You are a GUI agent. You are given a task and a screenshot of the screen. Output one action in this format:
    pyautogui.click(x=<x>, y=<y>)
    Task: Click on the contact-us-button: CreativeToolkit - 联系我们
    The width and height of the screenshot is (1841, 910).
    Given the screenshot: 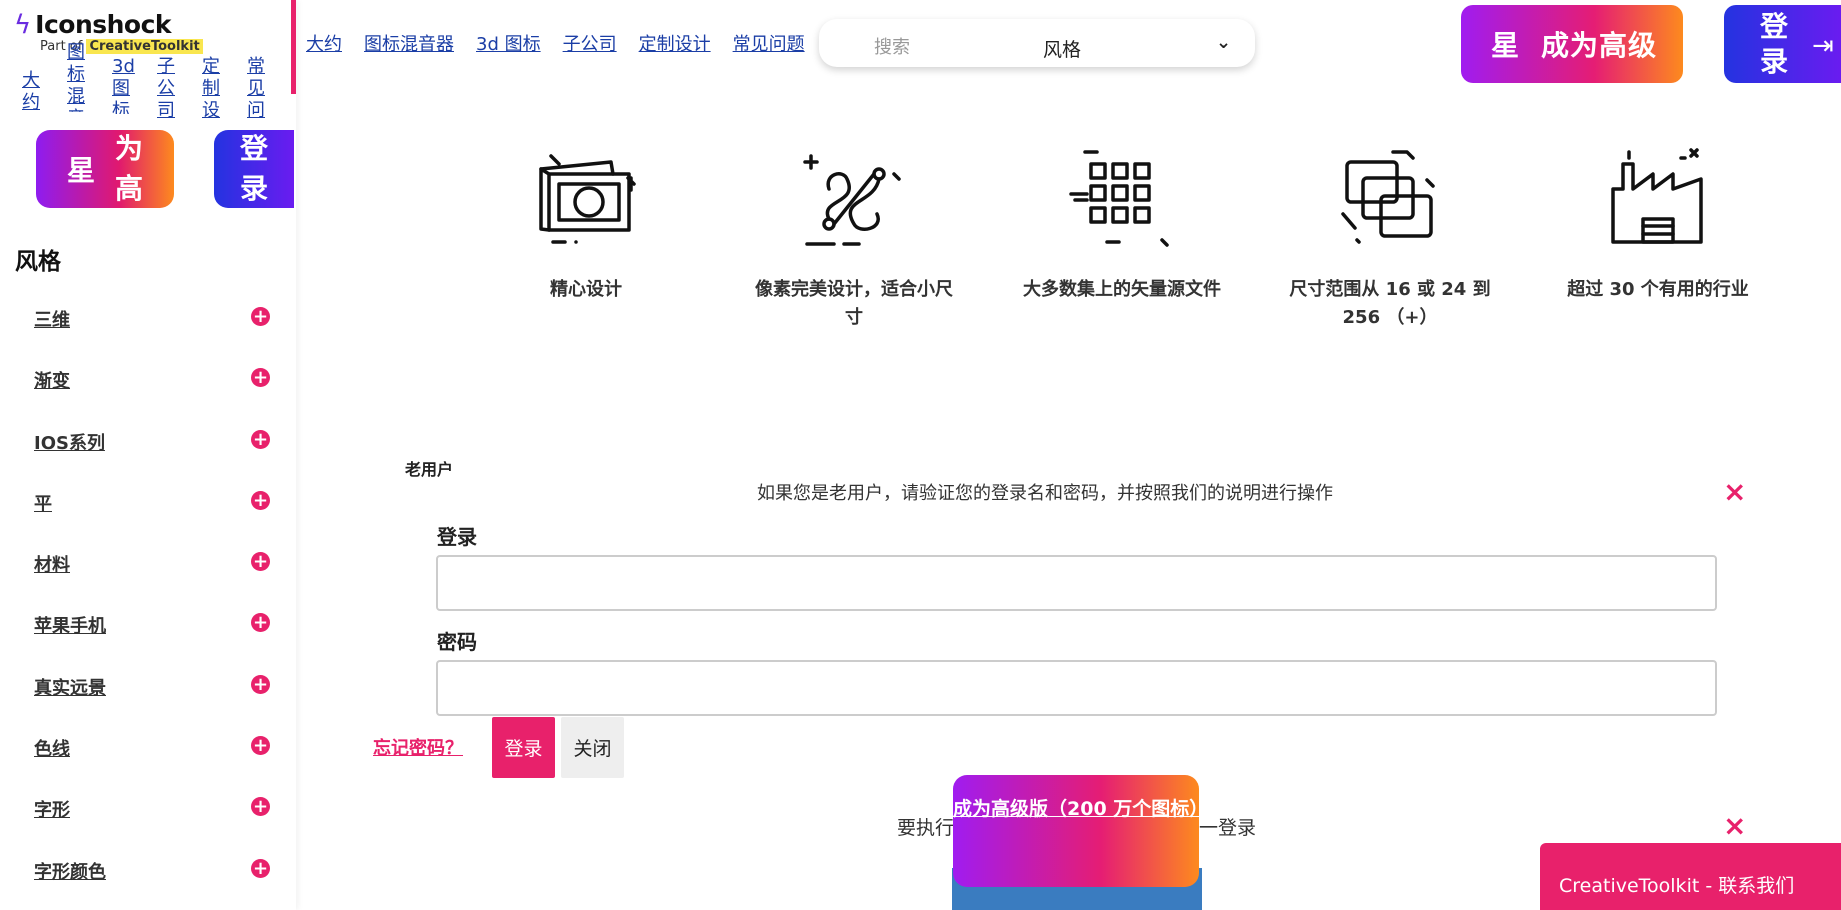 What is the action you would take?
    pyautogui.click(x=1690, y=876)
    